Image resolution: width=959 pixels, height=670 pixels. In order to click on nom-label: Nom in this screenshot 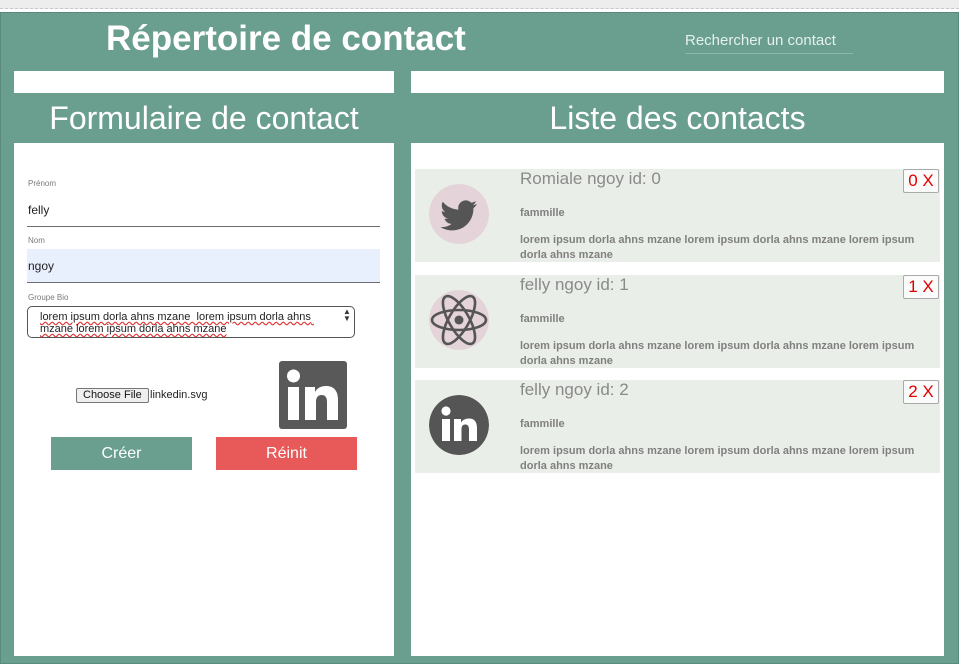, I will do `click(36, 240)`.